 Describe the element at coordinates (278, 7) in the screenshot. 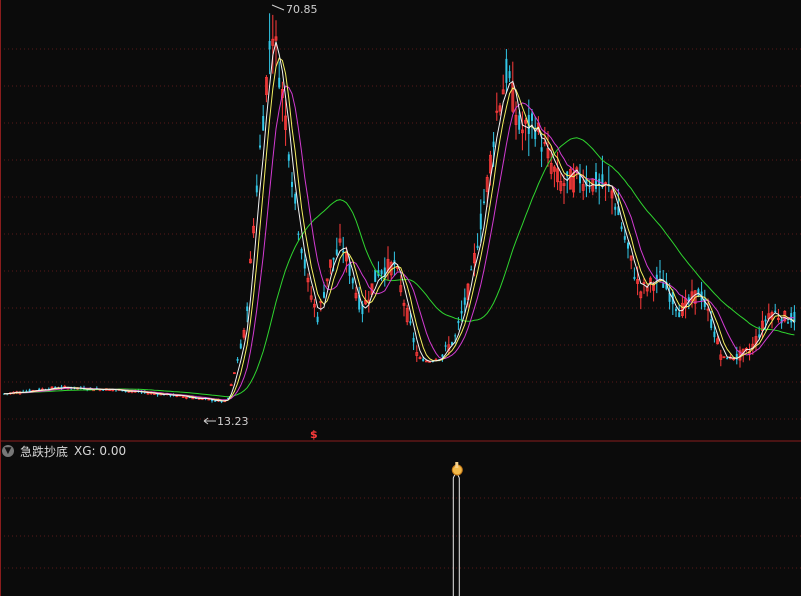

I see `high-marker` at that location.